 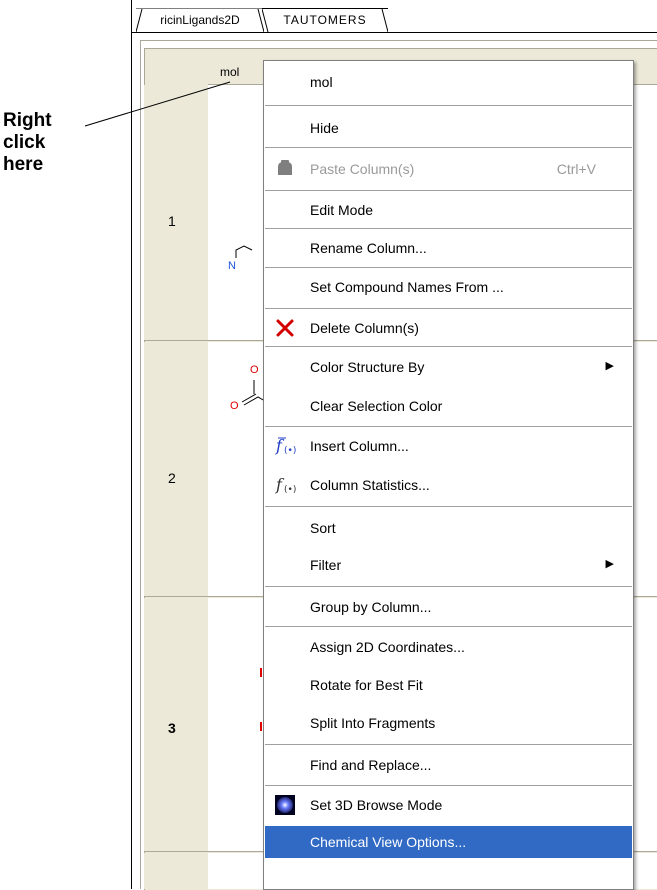 I want to click on callout-line-3: here, so click(x=23, y=164).